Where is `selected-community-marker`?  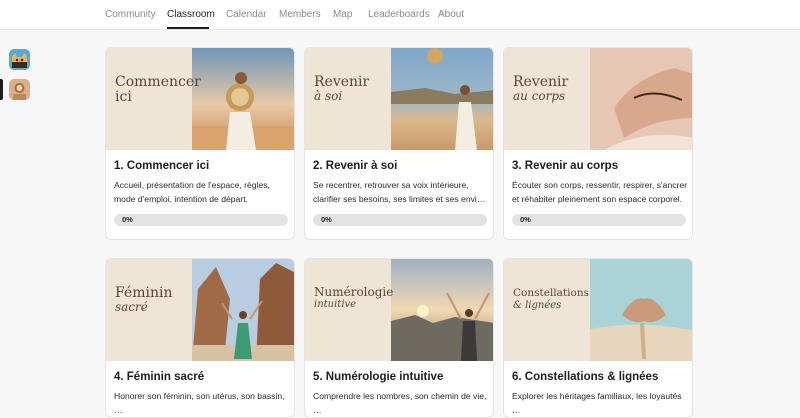
selected-community-marker is located at coordinates (1, 89).